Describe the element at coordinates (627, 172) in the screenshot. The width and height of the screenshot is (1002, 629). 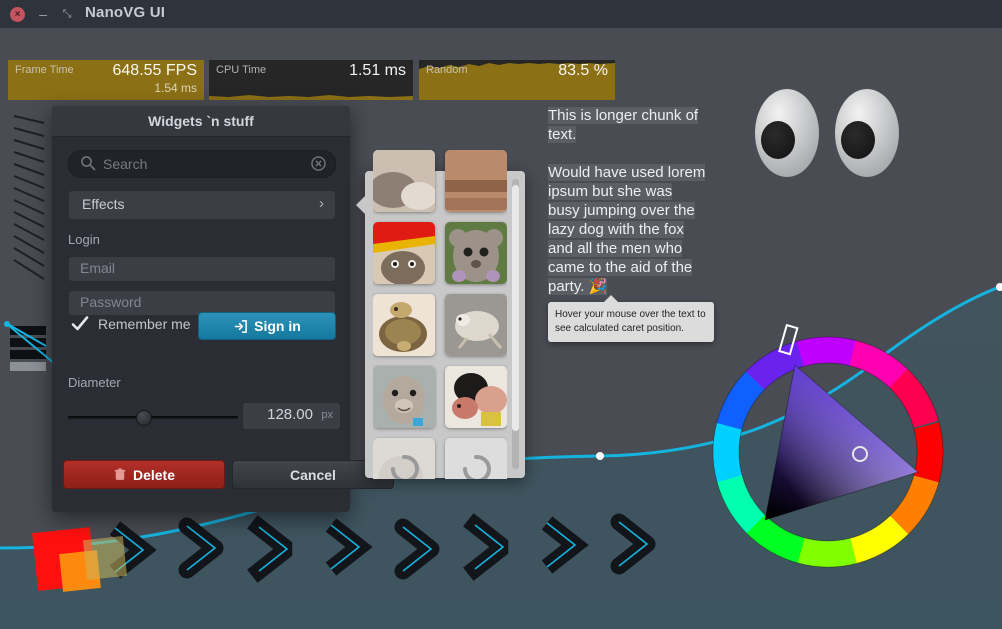
I see `paragraph-line: Would have used lorem` at that location.